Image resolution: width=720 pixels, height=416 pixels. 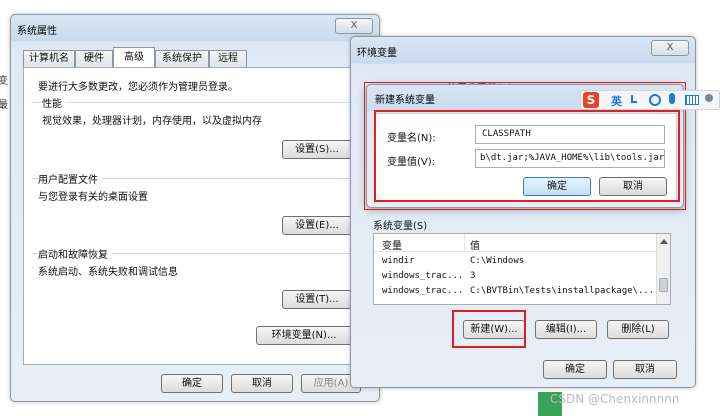 I want to click on tab-computer-name: 计算机名, so click(x=49, y=59).